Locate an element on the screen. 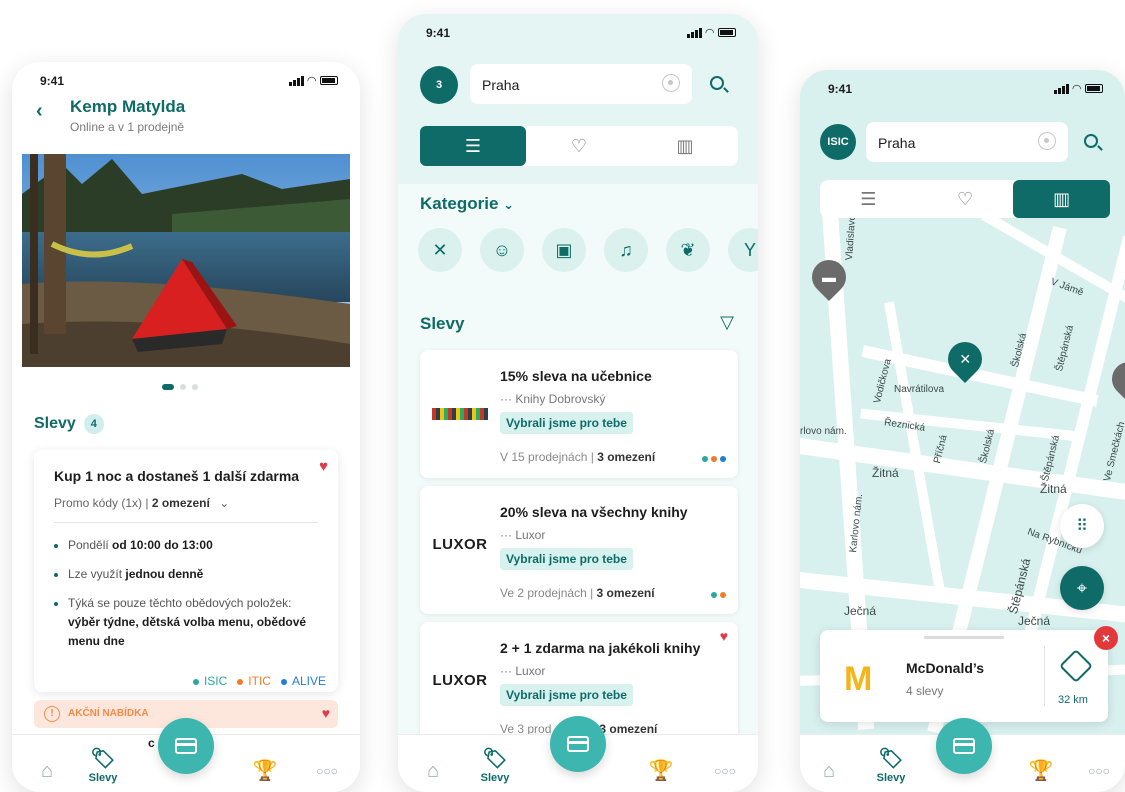  card-logo-button: ISIC is located at coordinates (838, 142).